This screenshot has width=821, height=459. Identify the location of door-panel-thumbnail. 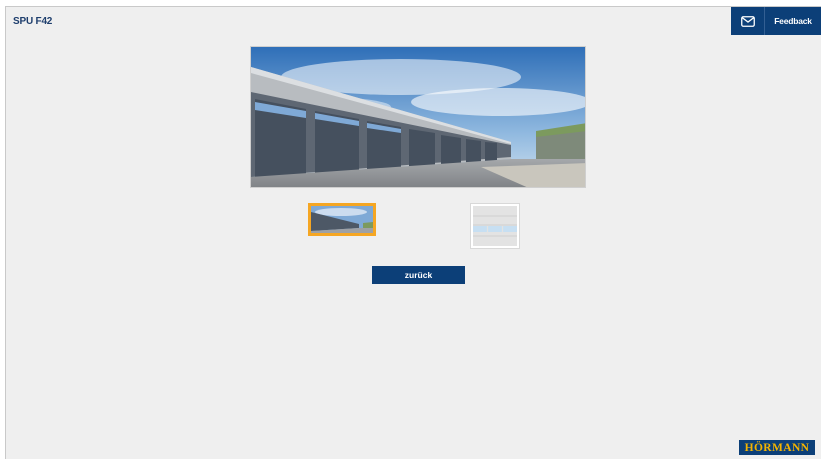
(495, 226).